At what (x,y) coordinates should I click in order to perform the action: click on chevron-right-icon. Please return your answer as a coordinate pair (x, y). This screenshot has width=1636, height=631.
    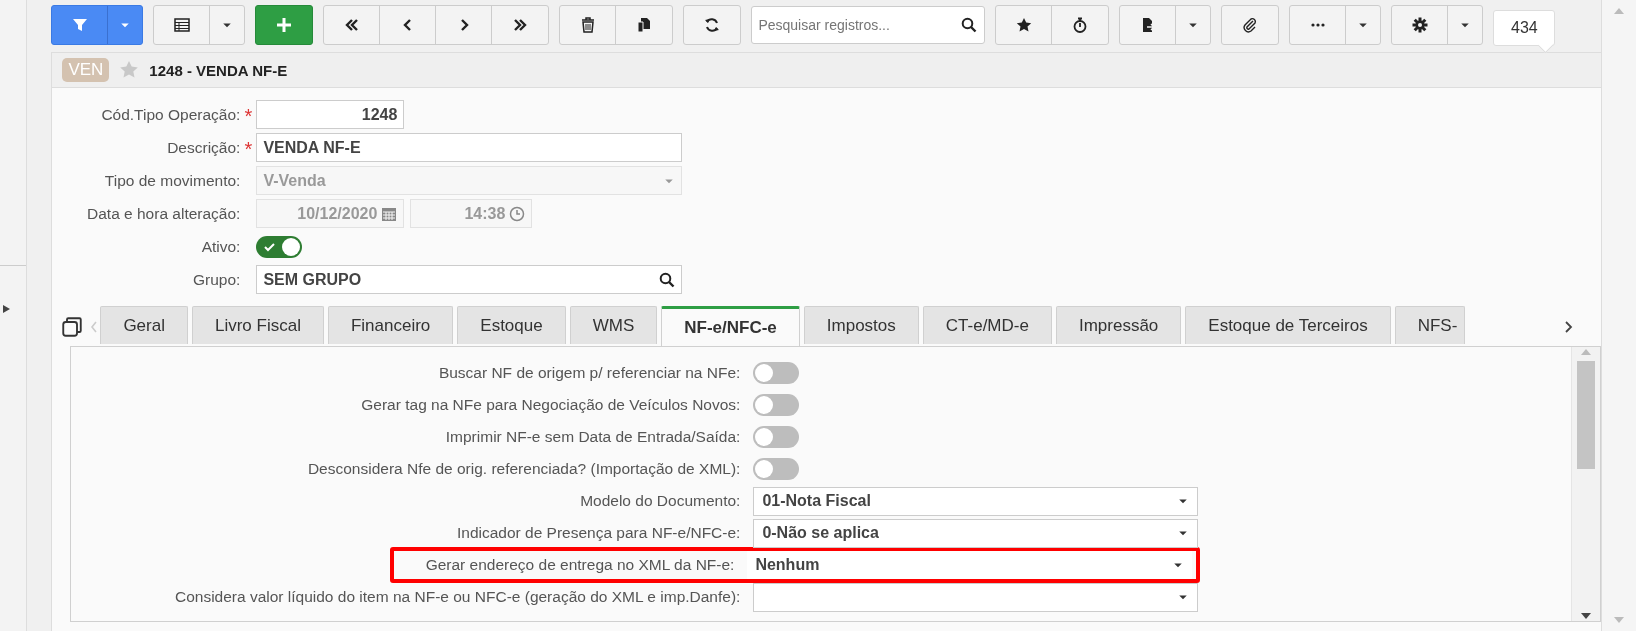
    Looking at the image, I should click on (1568, 327).